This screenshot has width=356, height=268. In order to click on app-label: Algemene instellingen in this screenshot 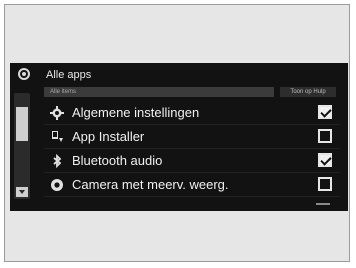, I will do `click(136, 112)`.